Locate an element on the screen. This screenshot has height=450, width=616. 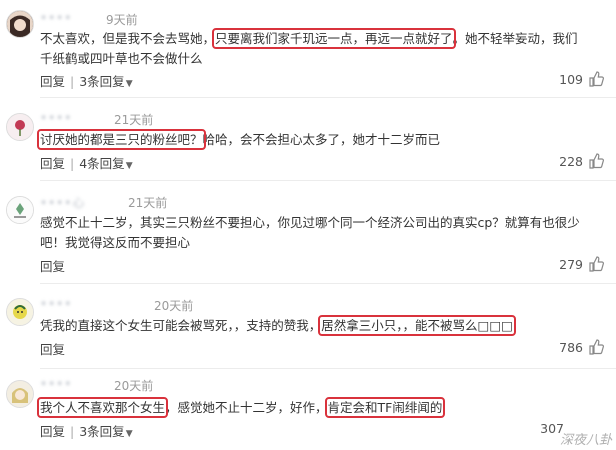
comment-text: 凭我的直接这个女生可能会被骂死，，支持的赞我，居然拿三小只，，能不被骂么□□□ is located at coordinates (278, 325).